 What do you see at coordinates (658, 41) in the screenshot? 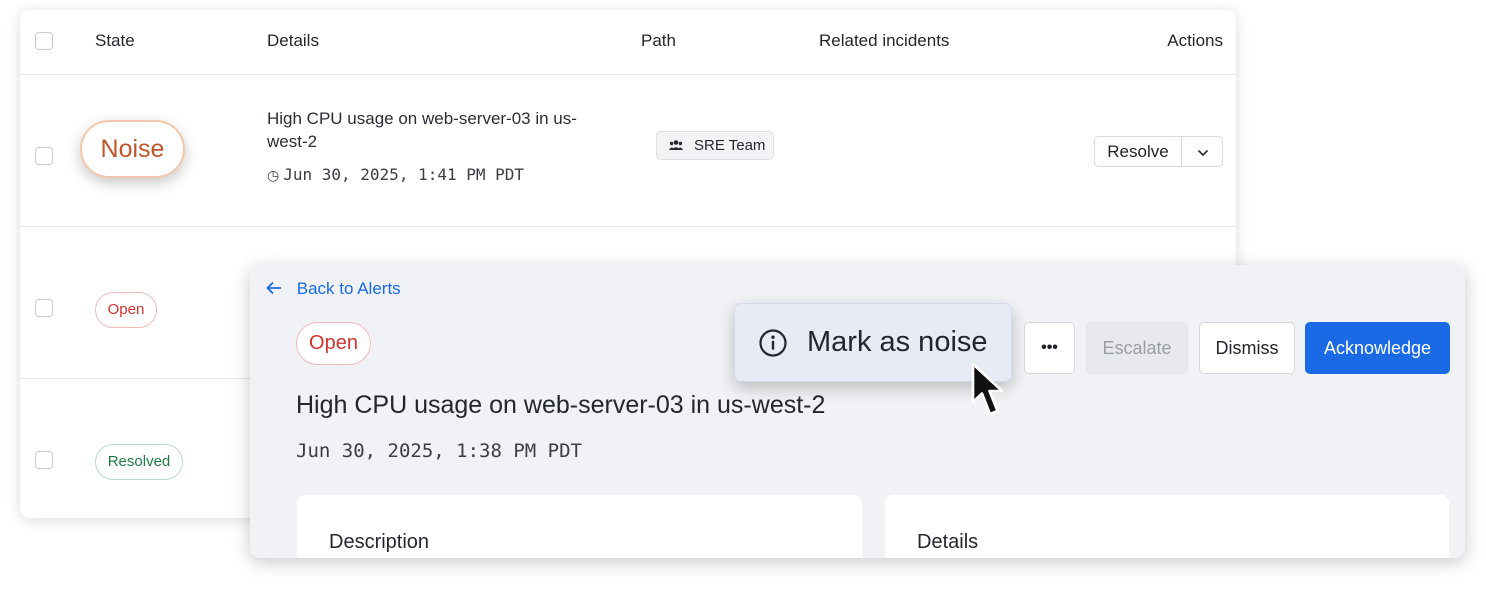
I see `header-path: Path` at bounding box center [658, 41].